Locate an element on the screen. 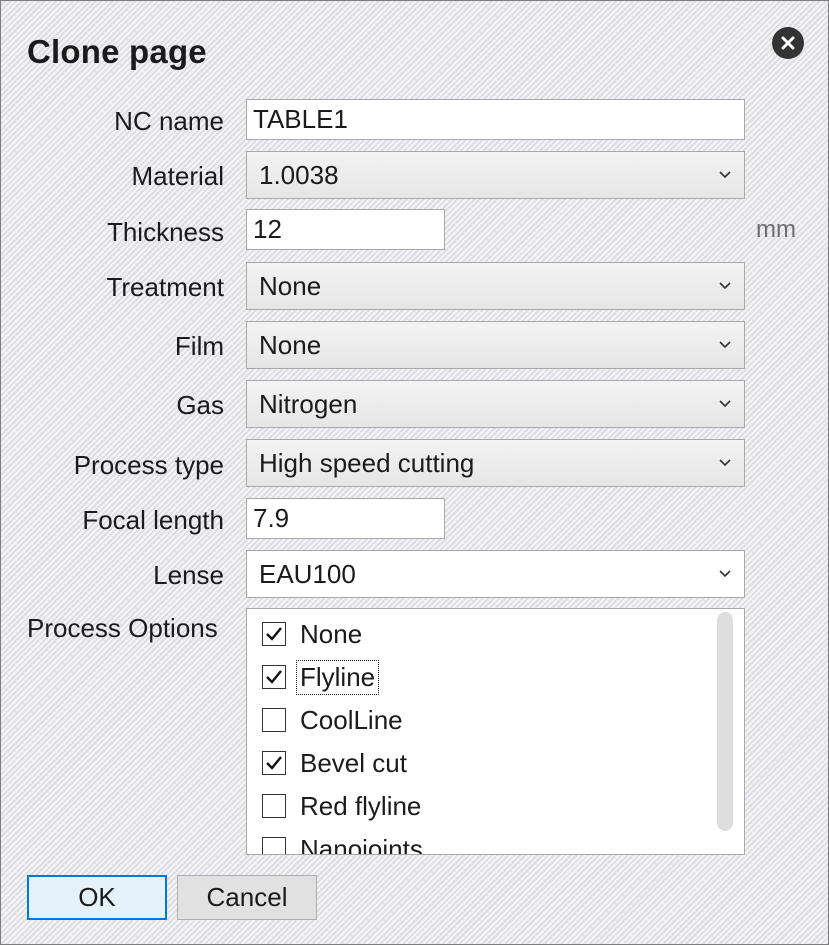 The height and width of the screenshot is (945, 829). lense-label: Lense is located at coordinates (188, 575).